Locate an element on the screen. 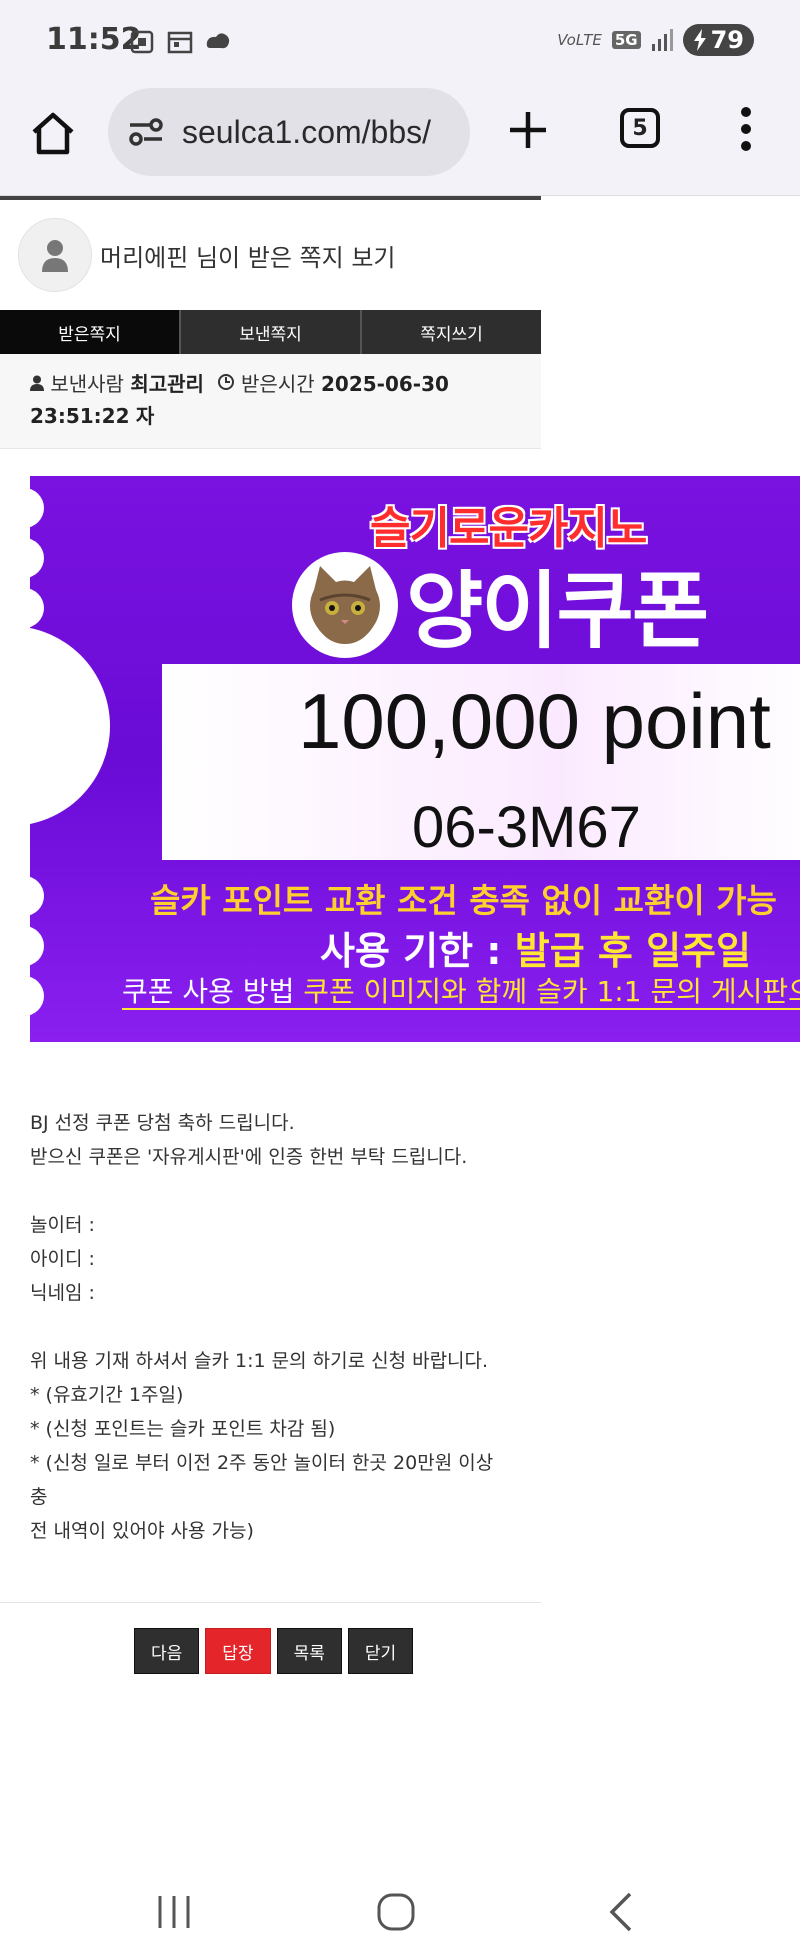  coupon-name: 양이쿠폰 is located at coordinates (557, 611).